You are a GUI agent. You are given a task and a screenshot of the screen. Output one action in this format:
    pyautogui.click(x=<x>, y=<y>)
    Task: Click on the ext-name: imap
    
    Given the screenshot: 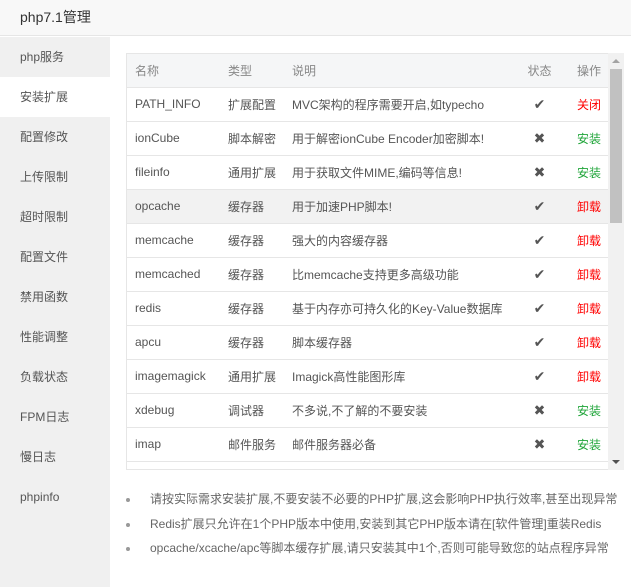 What is the action you would take?
    pyautogui.click(x=173, y=444)
    